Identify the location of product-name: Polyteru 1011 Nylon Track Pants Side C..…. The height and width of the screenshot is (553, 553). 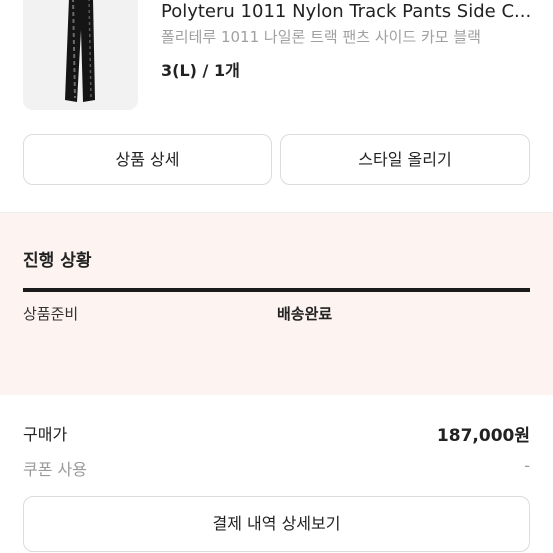
(347, 12).